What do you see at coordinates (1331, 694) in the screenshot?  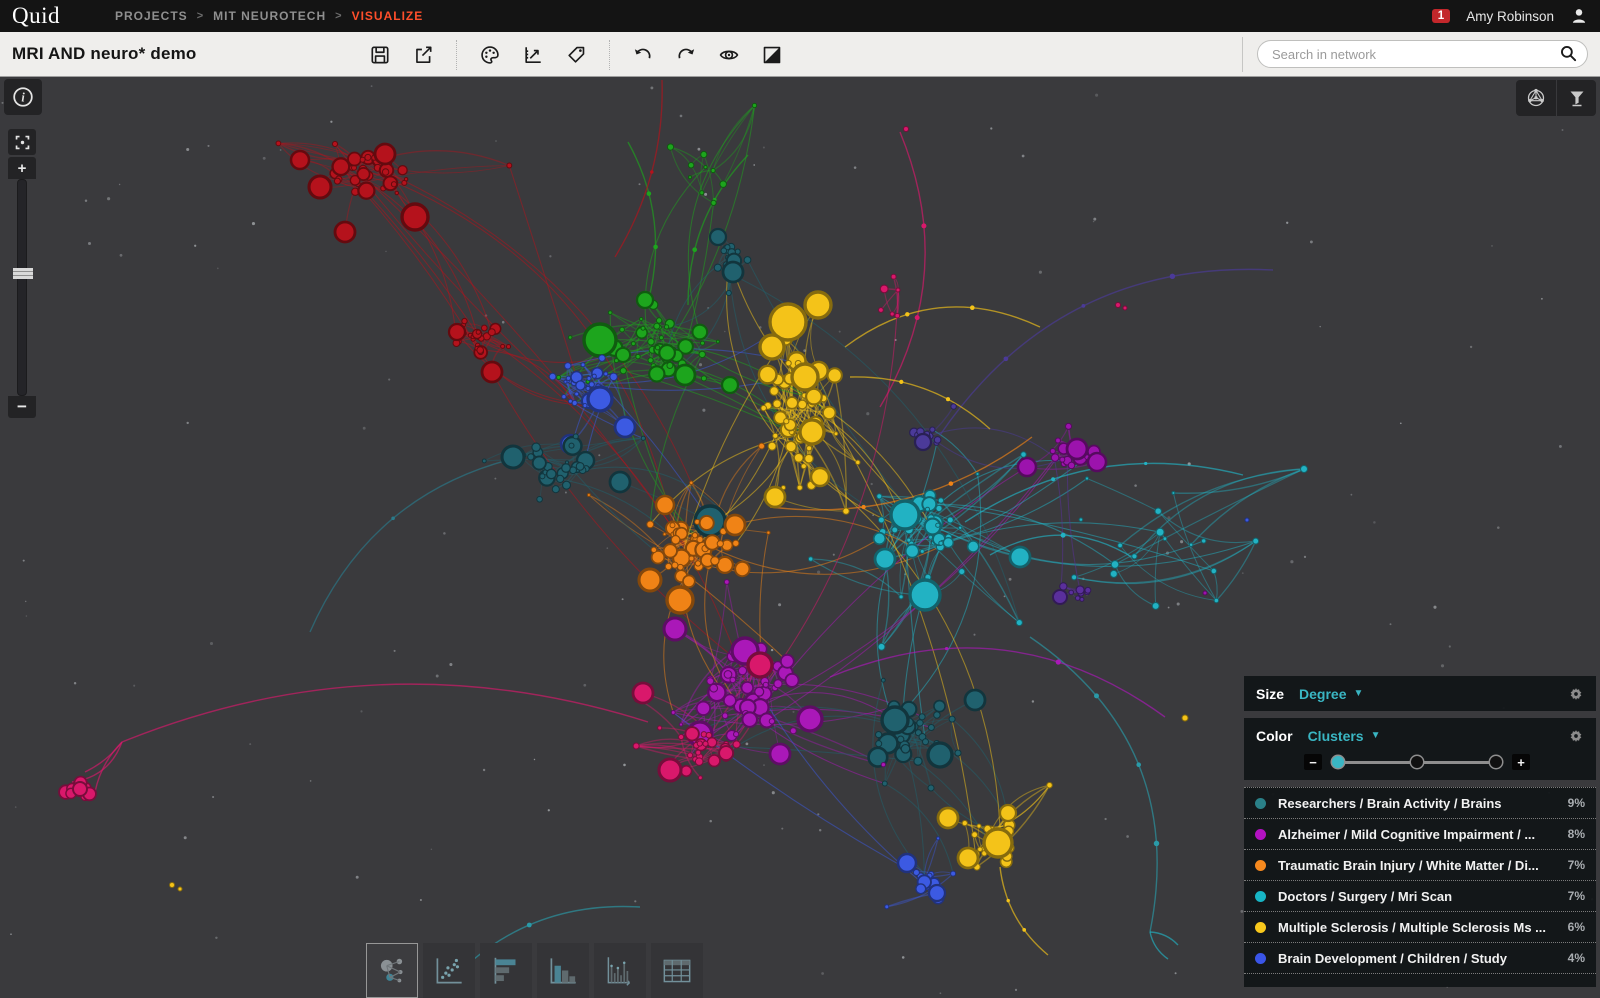 I see `size-dropdown: Degree ▼` at bounding box center [1331, 694].